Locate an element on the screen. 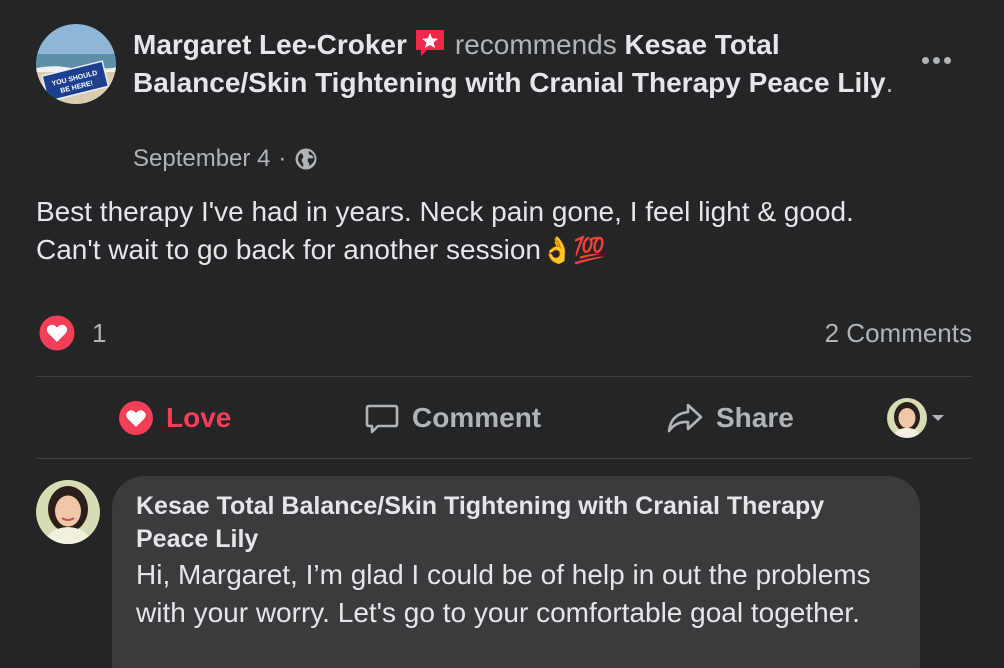 This screenshot has width=1004, height=668. viewer-avatar is located at coordinates (907, 418).